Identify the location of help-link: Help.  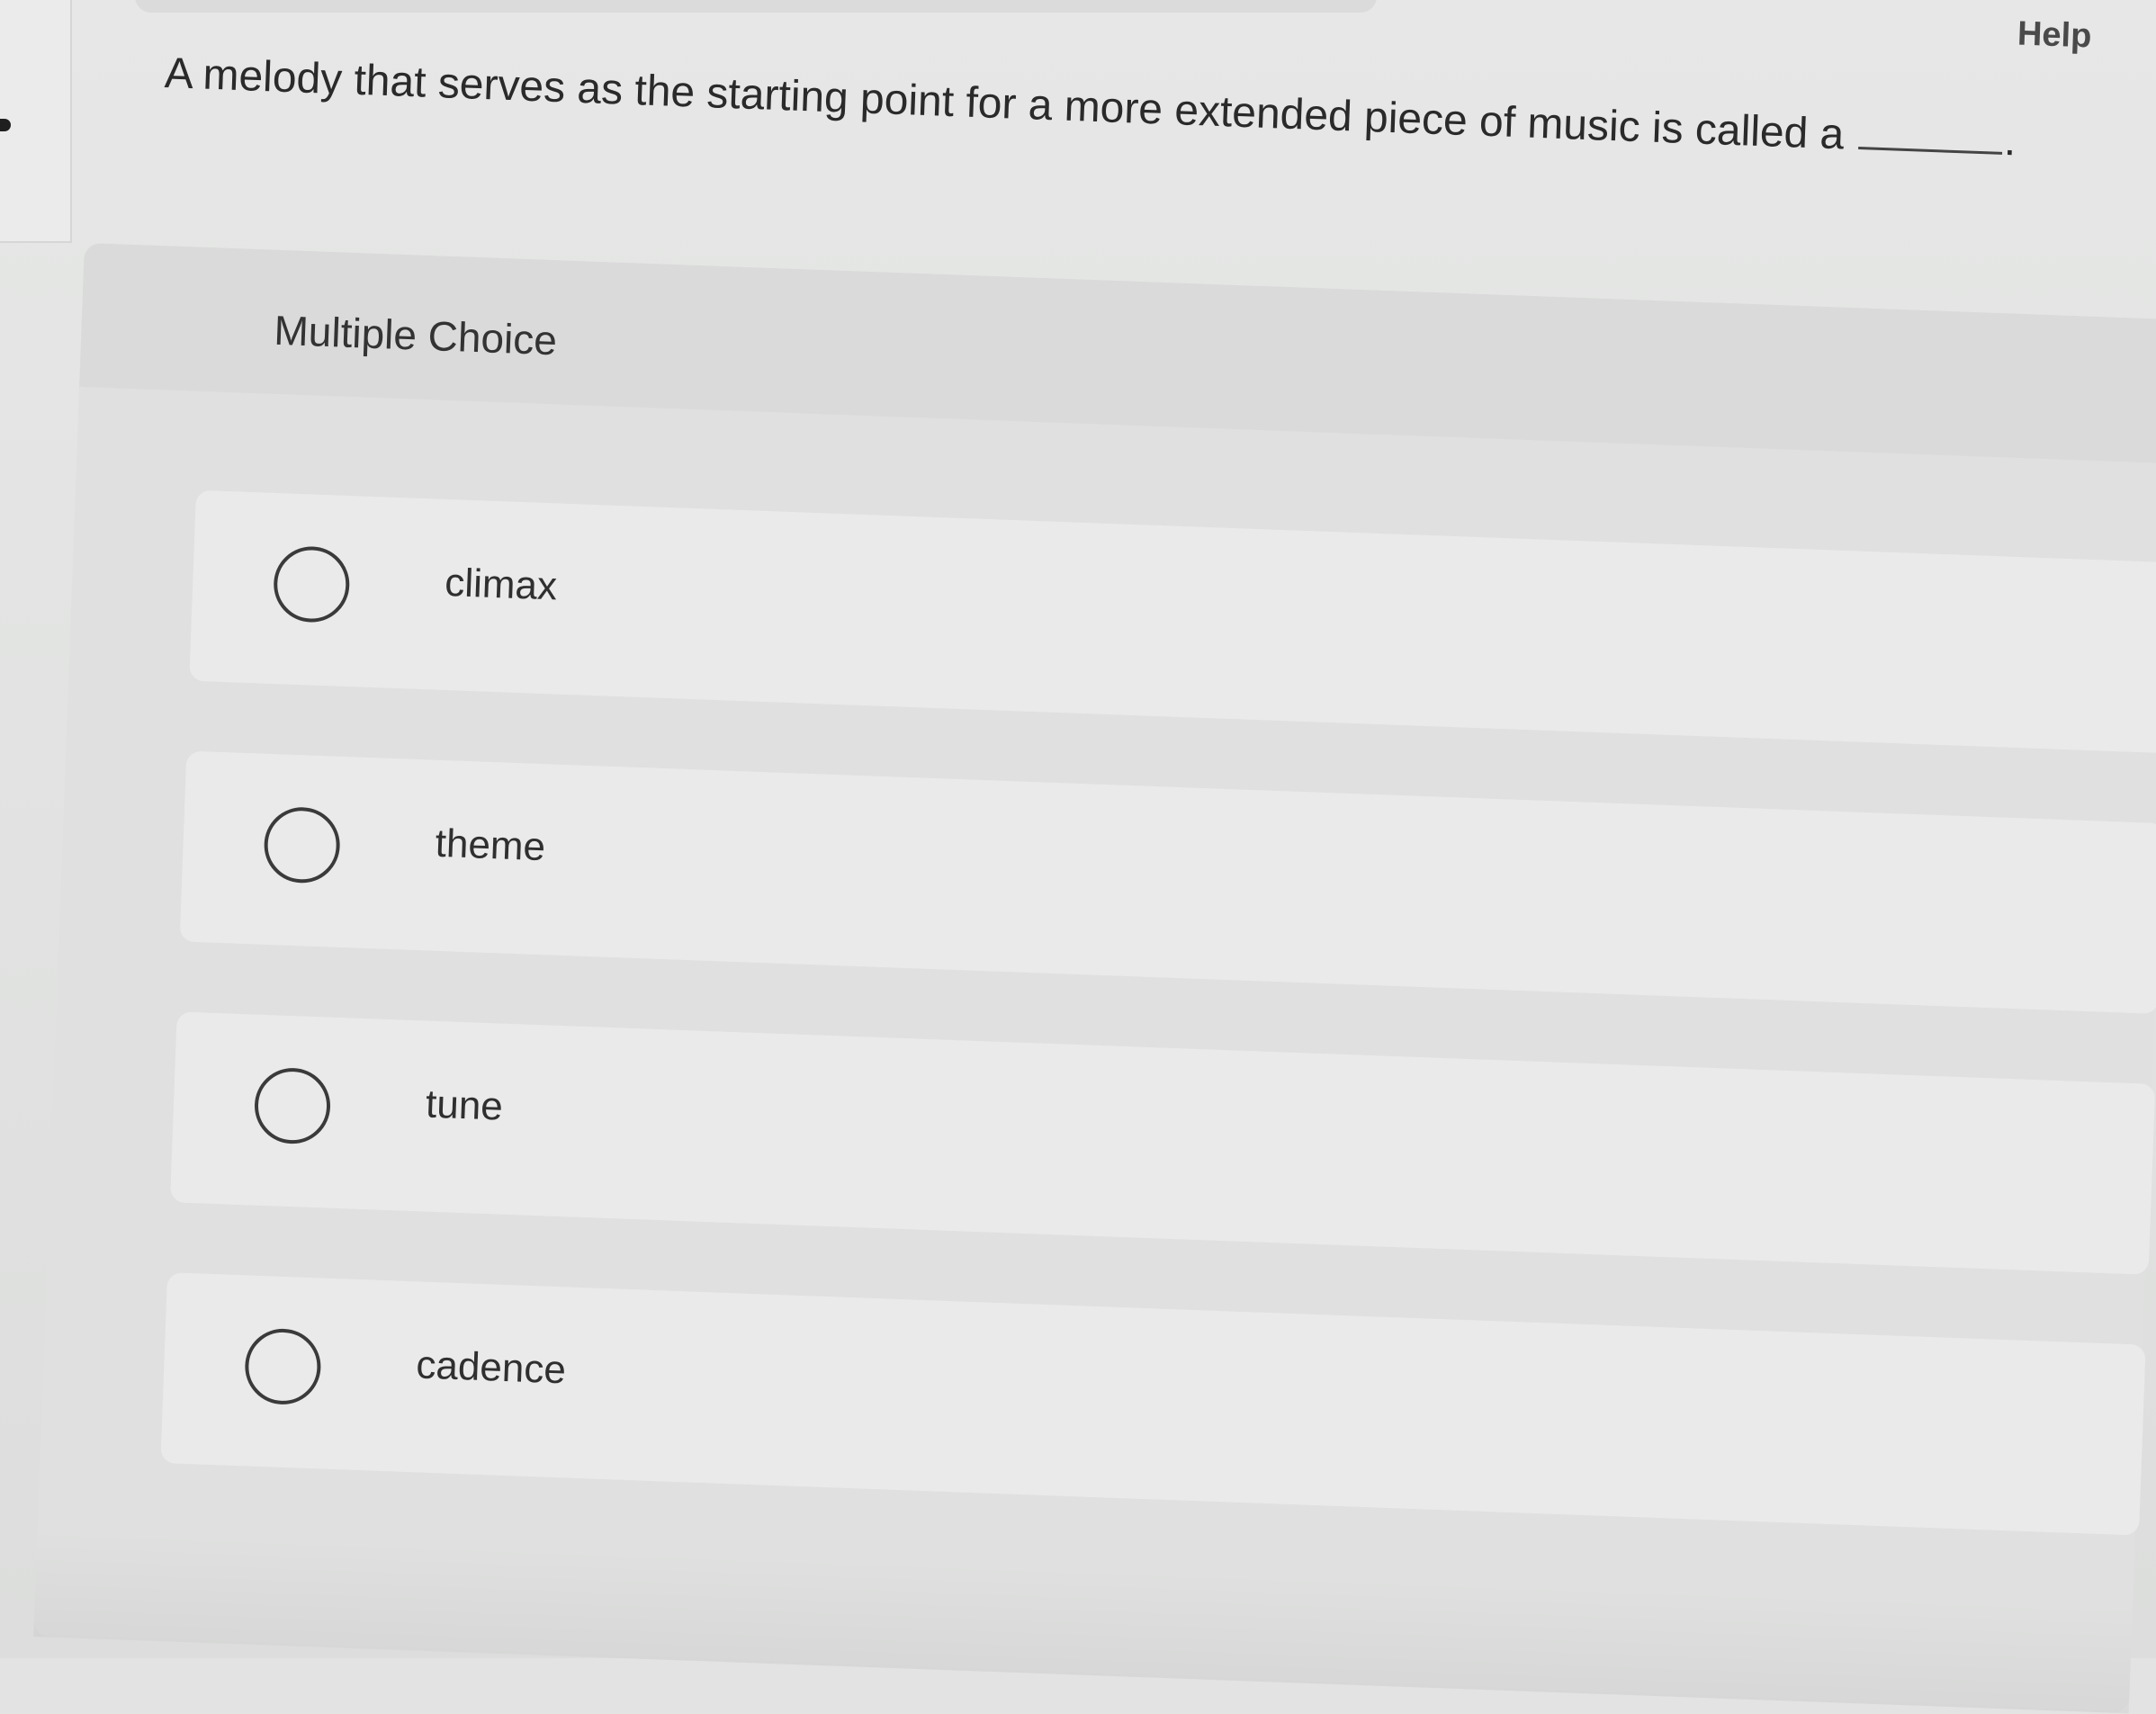
(2054, 36).